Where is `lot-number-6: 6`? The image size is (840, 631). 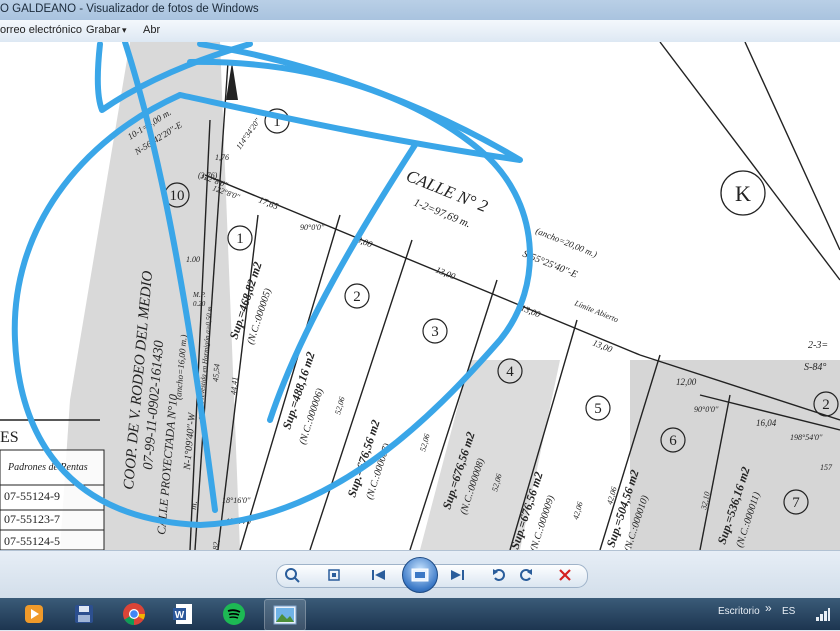 lot-number-6: 6 is located at coordinates (673, 441).